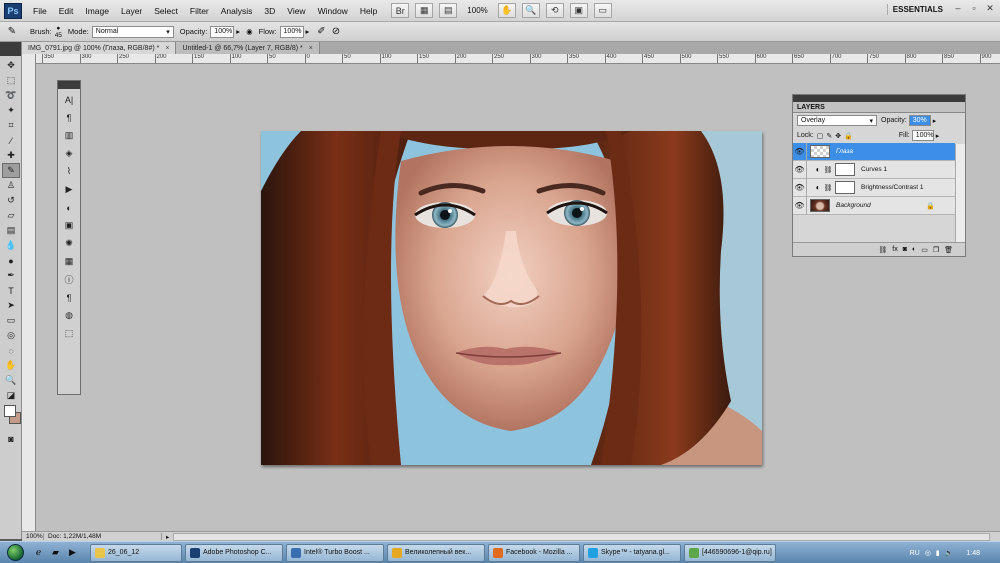 The height and width of the screenshot is (563, 1000). What do you see at coordinates (602, 10) in the screenshot?
I see `screen-mode-button: ▭` at bounding box center [602, 10].